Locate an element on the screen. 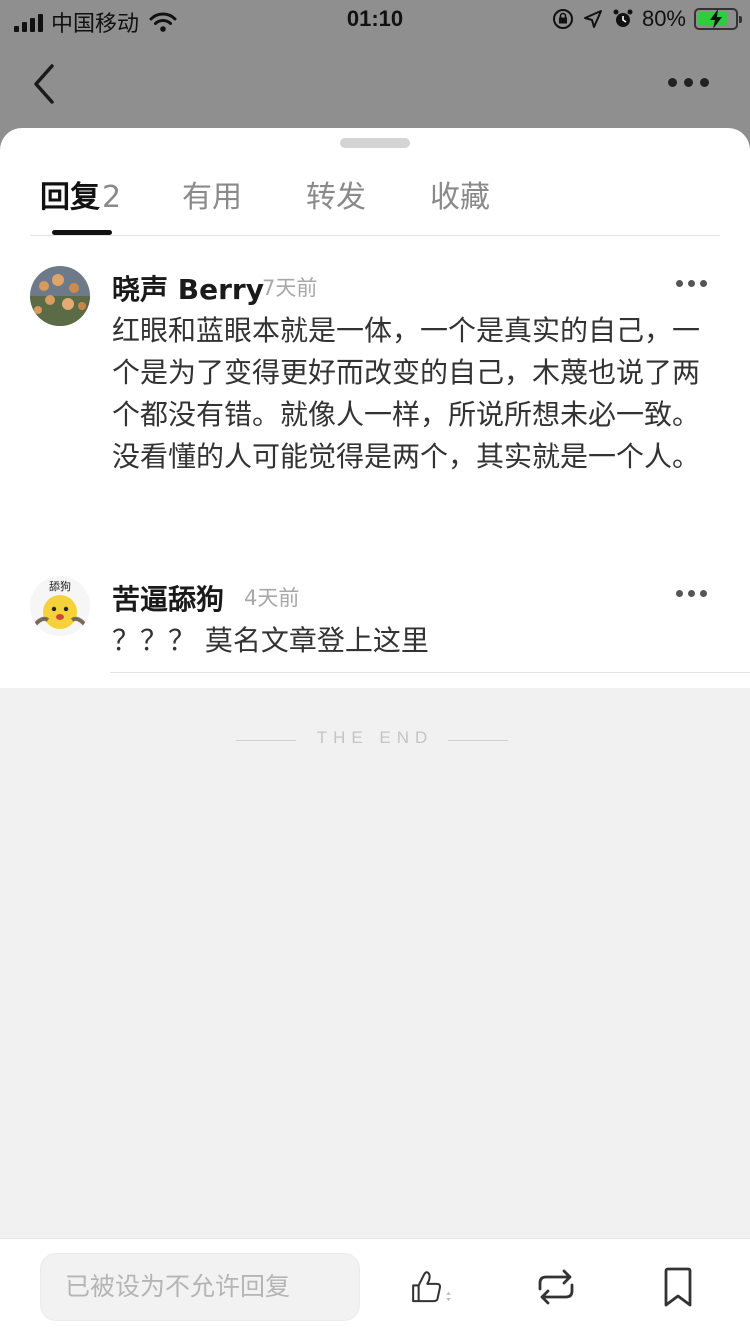 Image resolution: width=750 pixels, height=1334 pixels. status-bar: 中国移动 01:10 80% is located at coordinates (375, 20).